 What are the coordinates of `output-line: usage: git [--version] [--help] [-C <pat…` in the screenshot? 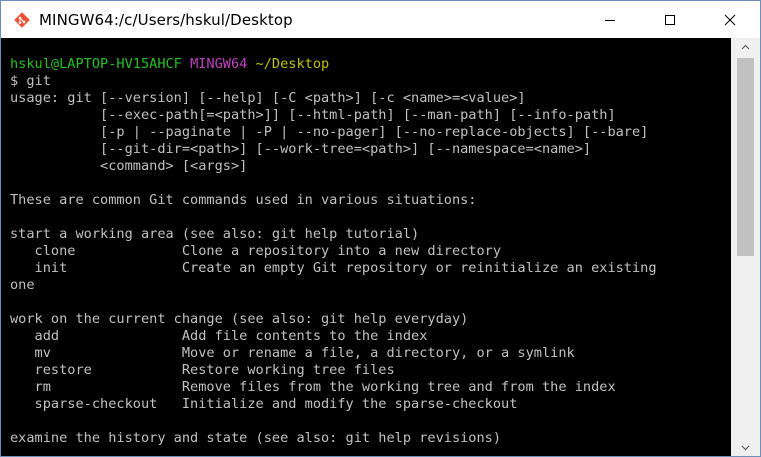 It's located at (268, 98).